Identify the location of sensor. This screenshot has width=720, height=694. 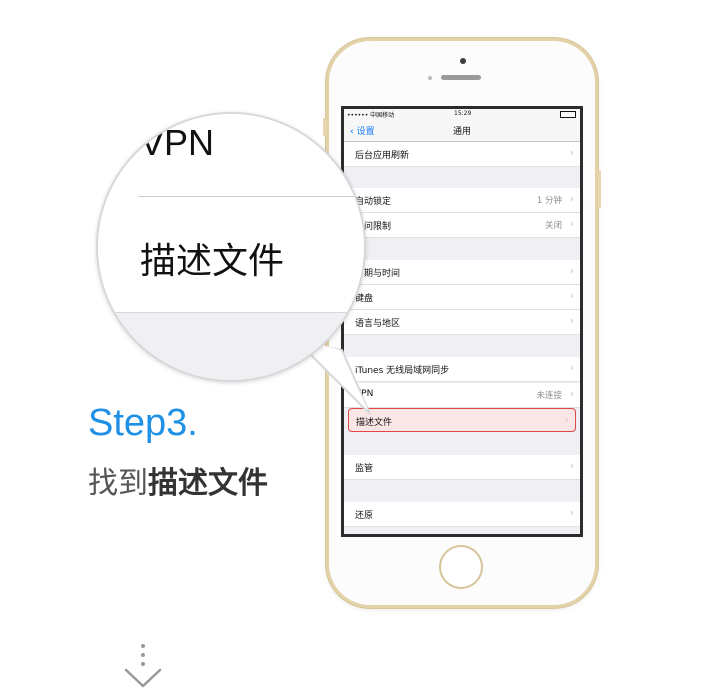
(430, 78).